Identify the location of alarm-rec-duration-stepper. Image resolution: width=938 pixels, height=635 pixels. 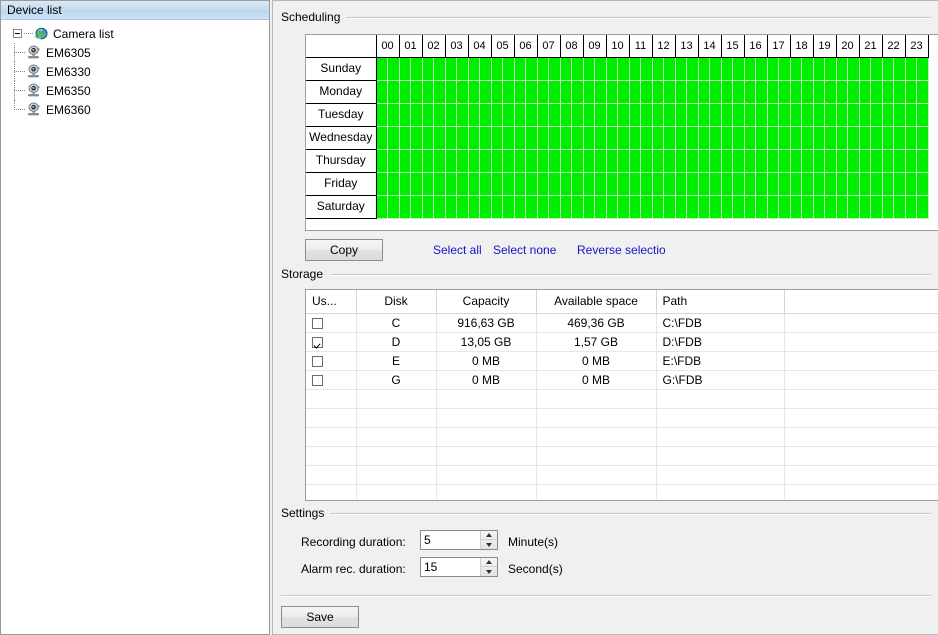
(459, 567).